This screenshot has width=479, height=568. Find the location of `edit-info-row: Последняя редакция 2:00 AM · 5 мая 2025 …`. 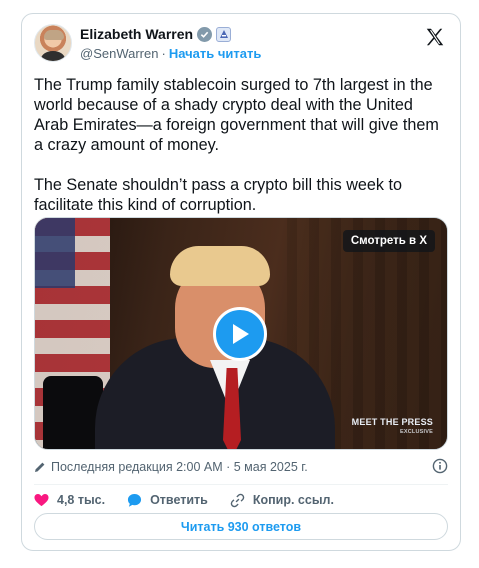

edit-info-row: Последняя редакция 2:00 AM · 5 мая 2025 … is located at coordinates (241, 467).